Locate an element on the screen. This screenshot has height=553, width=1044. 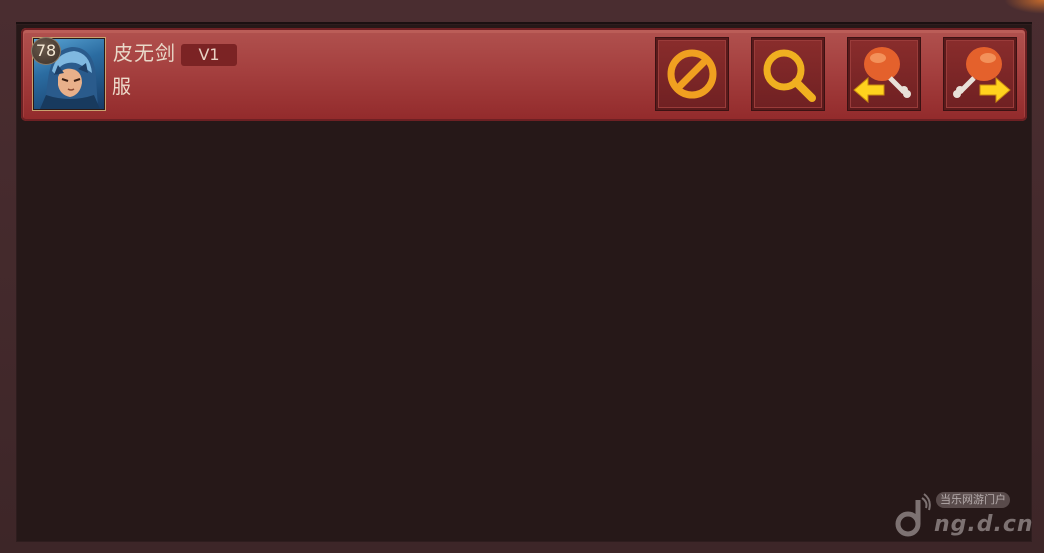
level-badge: 78 is located at coordinates (46, 51).